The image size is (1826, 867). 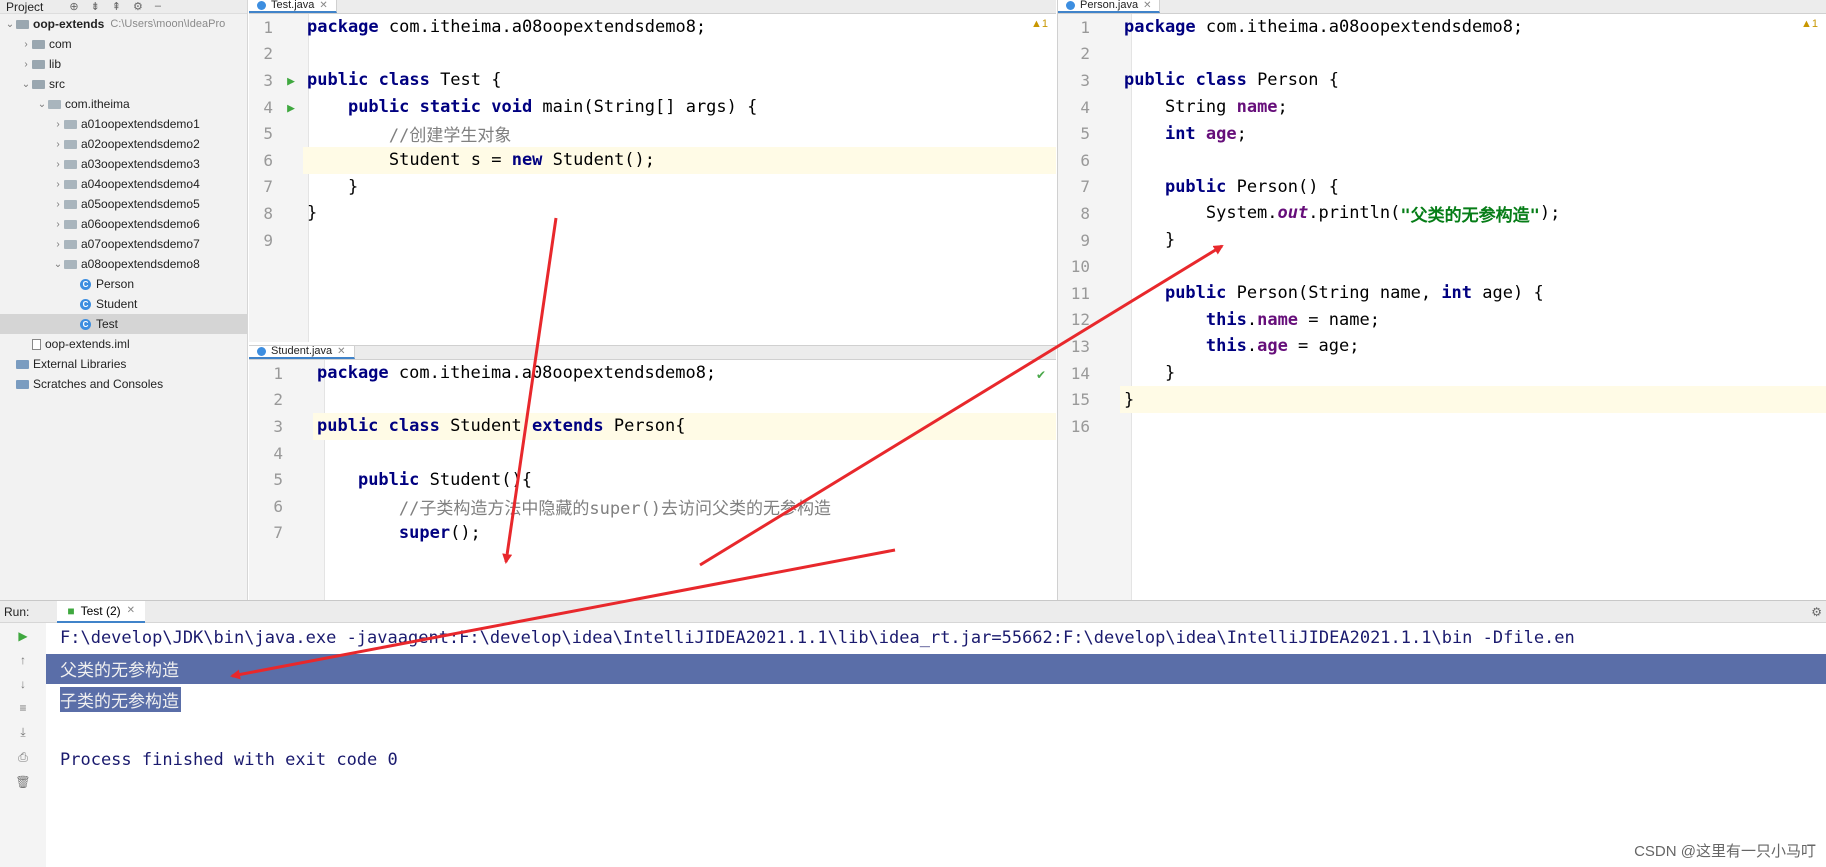 I want to click on code-text: public Student(){, so click(x=684, y=479).